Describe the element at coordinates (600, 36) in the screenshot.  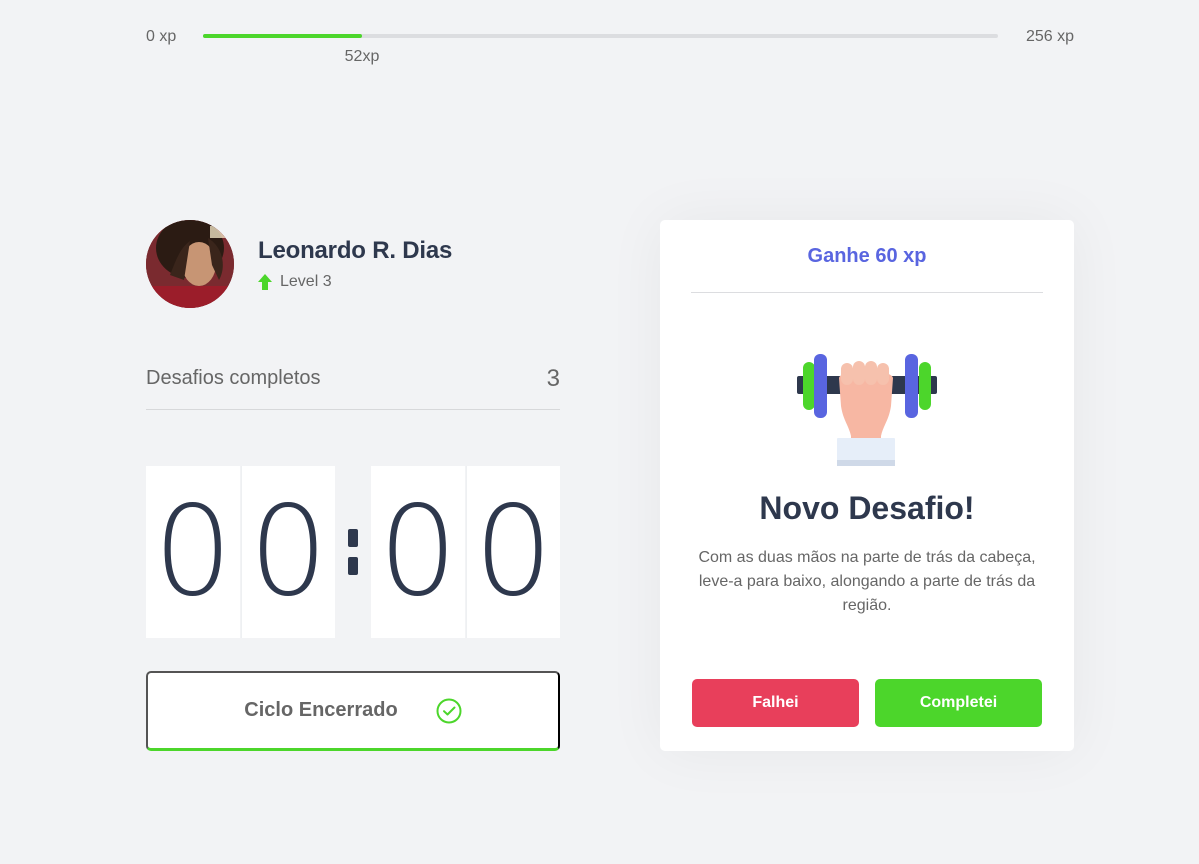
I see `xp-track` at that location.